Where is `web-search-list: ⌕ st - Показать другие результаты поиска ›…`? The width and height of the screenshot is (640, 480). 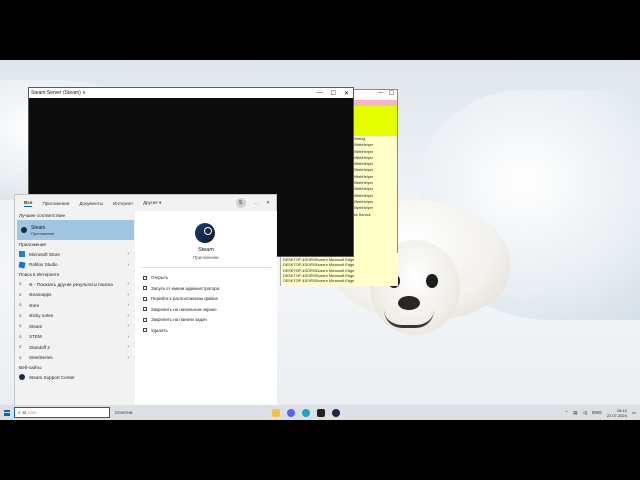 web-search-list: ⌕ st - Показать другие результаты поиска ›… is located at coordinates (75, 321).